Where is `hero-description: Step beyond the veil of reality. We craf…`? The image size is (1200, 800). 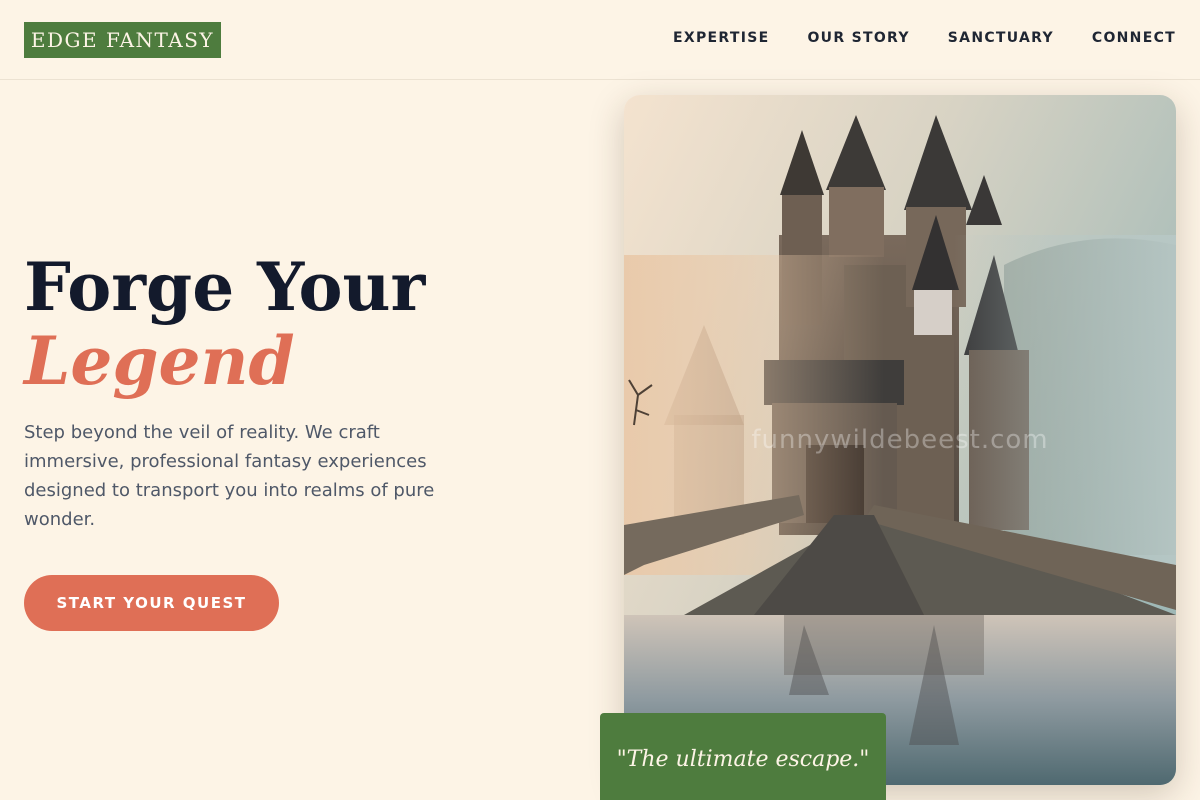 hero-description: Step beyond the veil of reality. We craf… is located at coordinates (229, 476).